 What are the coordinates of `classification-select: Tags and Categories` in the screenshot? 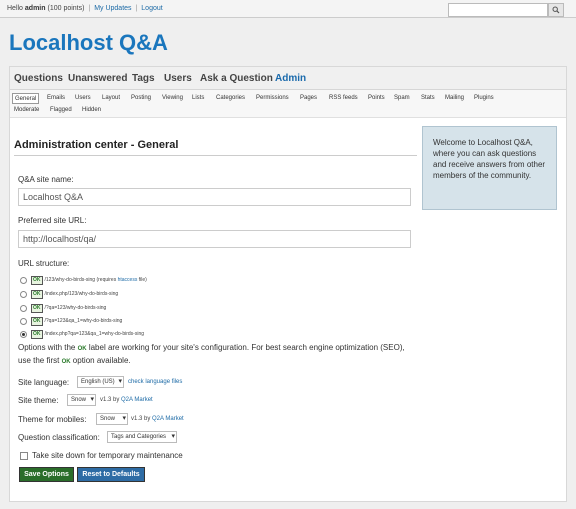 It's located at (142, 437).